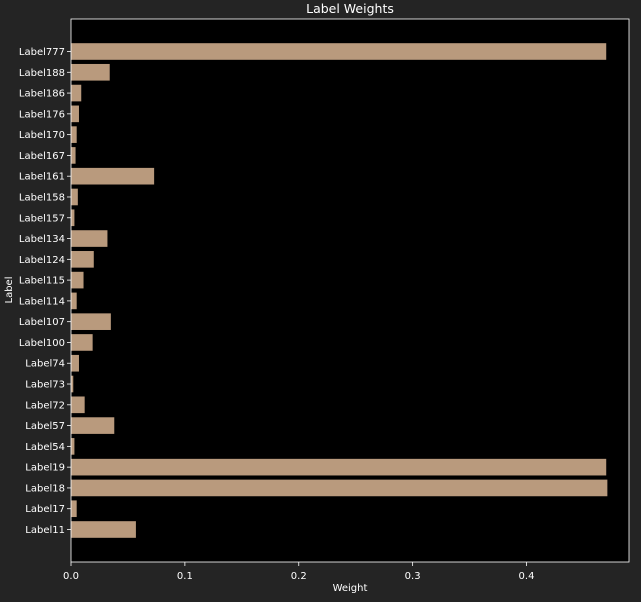 The image size is (641, 602). Describe the element at coordinates (42, 114) in the screenshot. I see `y-tick-label: Label176` at that location.